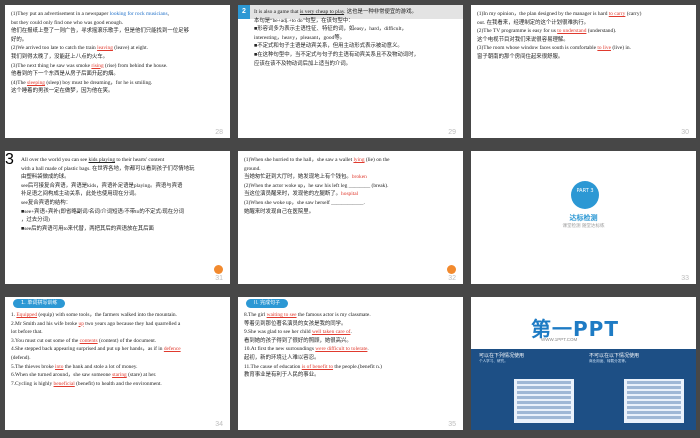 The image size is (700, 438). I want to click on answer-text: to carry, so click(617, 14).